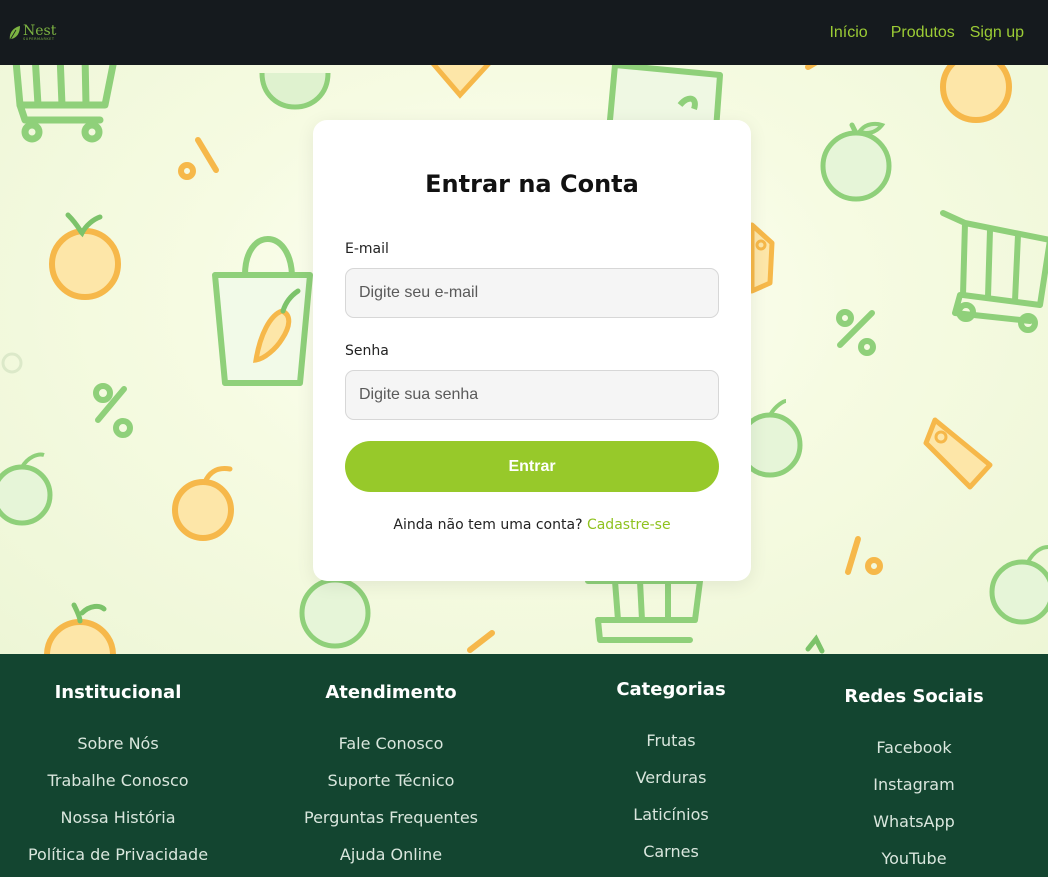  Describe the element at coordinates (118, 854) in the screenshot. I see `footer-link-politica-privacidade: Política de Privacidade` at that location.